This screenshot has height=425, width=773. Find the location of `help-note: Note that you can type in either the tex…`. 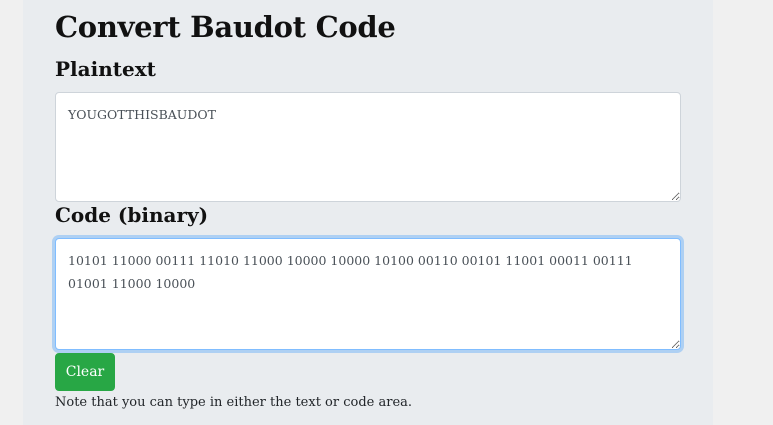

help-note: Note that you can type in either the tex… is located at coordinates (234, 402).